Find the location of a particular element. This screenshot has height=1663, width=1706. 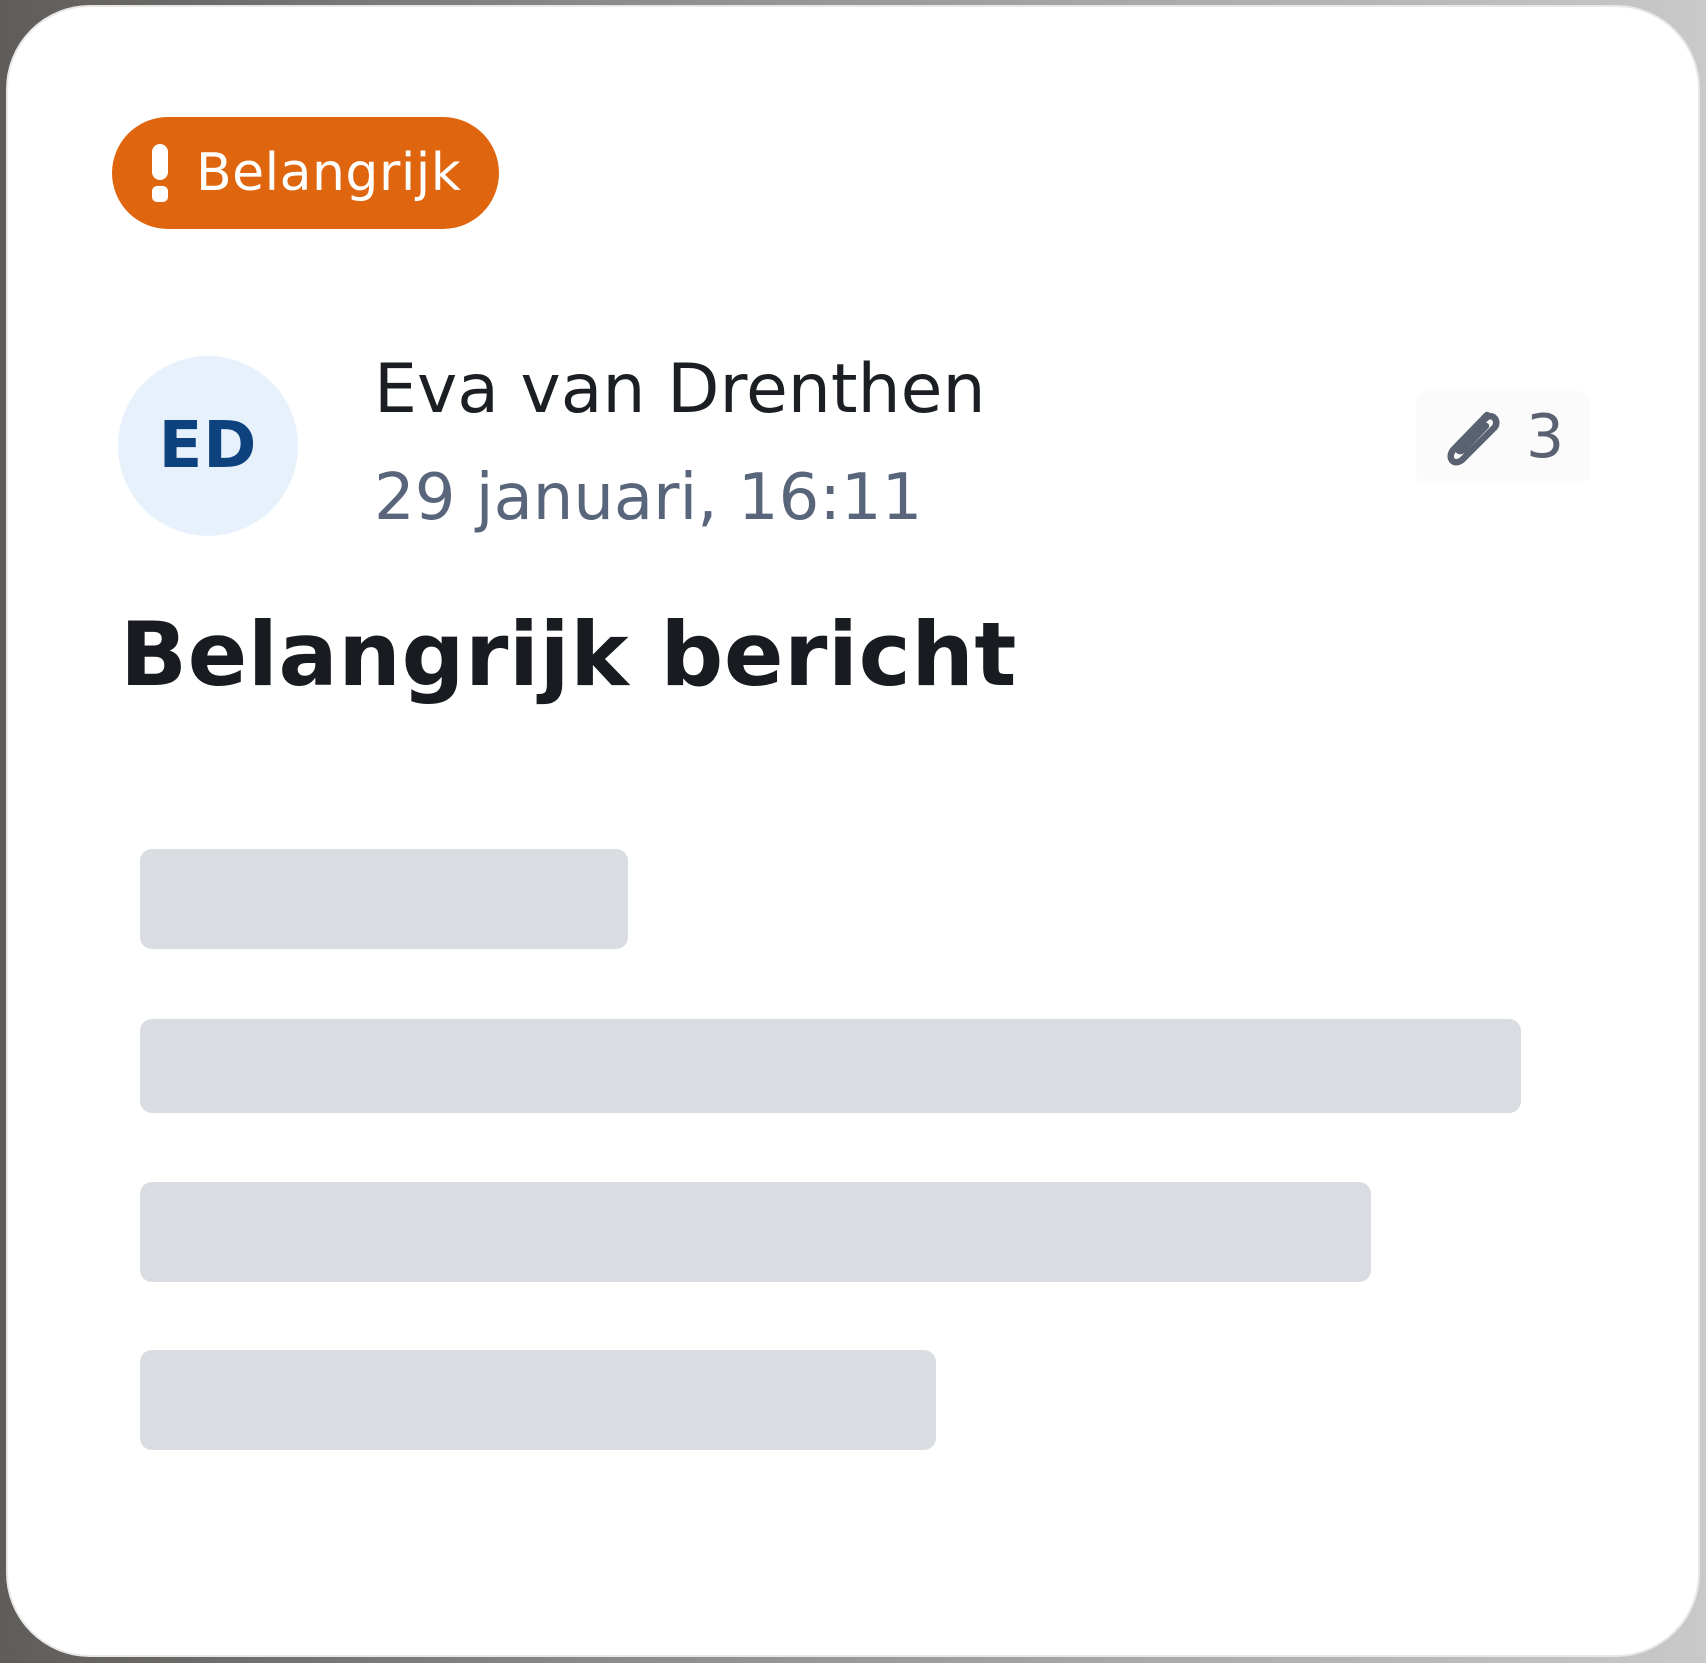

message-subject: Belangrijk bericht is located at coordinates (568, 654).